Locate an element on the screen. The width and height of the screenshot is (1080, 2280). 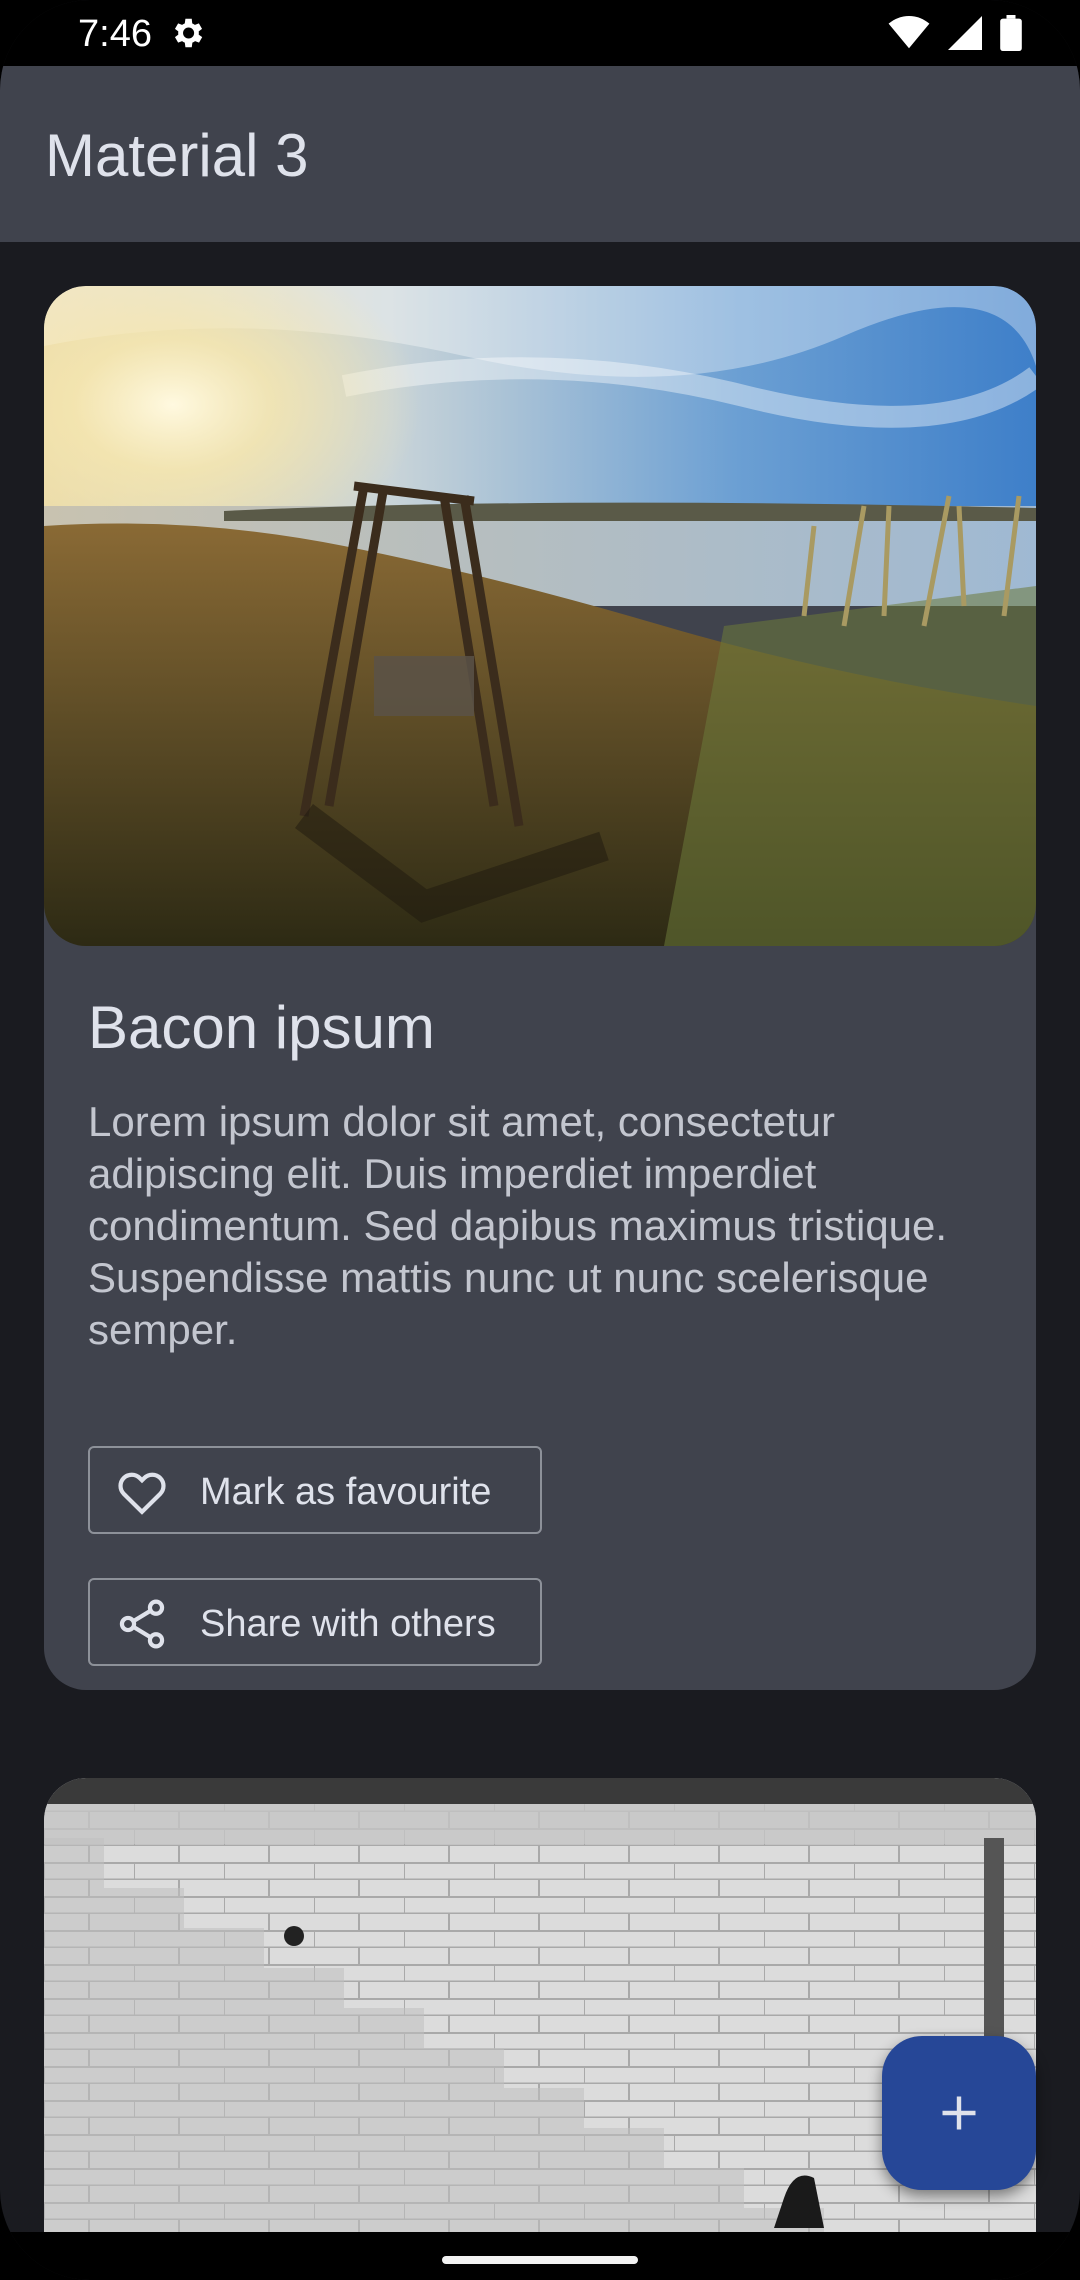
gesture-handle is located at coordinates (540, 2260).